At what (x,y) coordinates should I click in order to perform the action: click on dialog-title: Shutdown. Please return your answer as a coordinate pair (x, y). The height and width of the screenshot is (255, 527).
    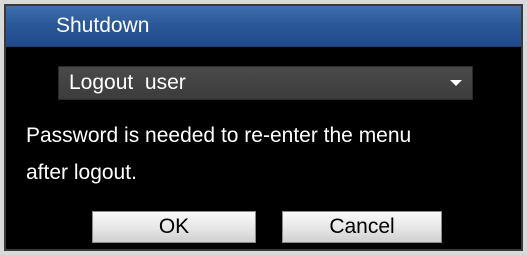
    Looking at the image, I should click on (103, 25).